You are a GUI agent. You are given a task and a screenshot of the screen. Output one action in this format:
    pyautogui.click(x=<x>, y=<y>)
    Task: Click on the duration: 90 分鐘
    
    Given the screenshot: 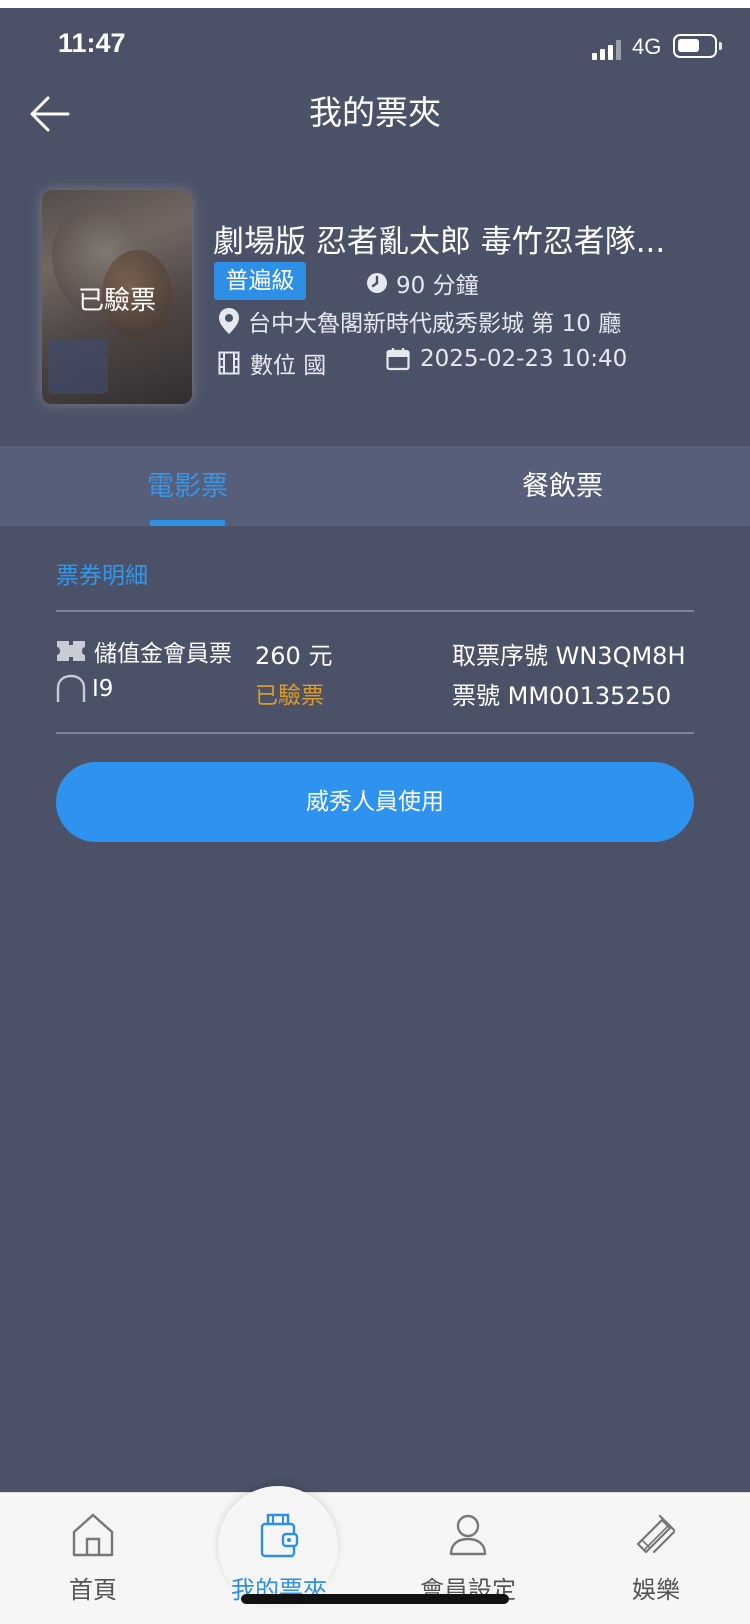 What is the action you would take?
    pyautogui.click(x=422, y=283)
    